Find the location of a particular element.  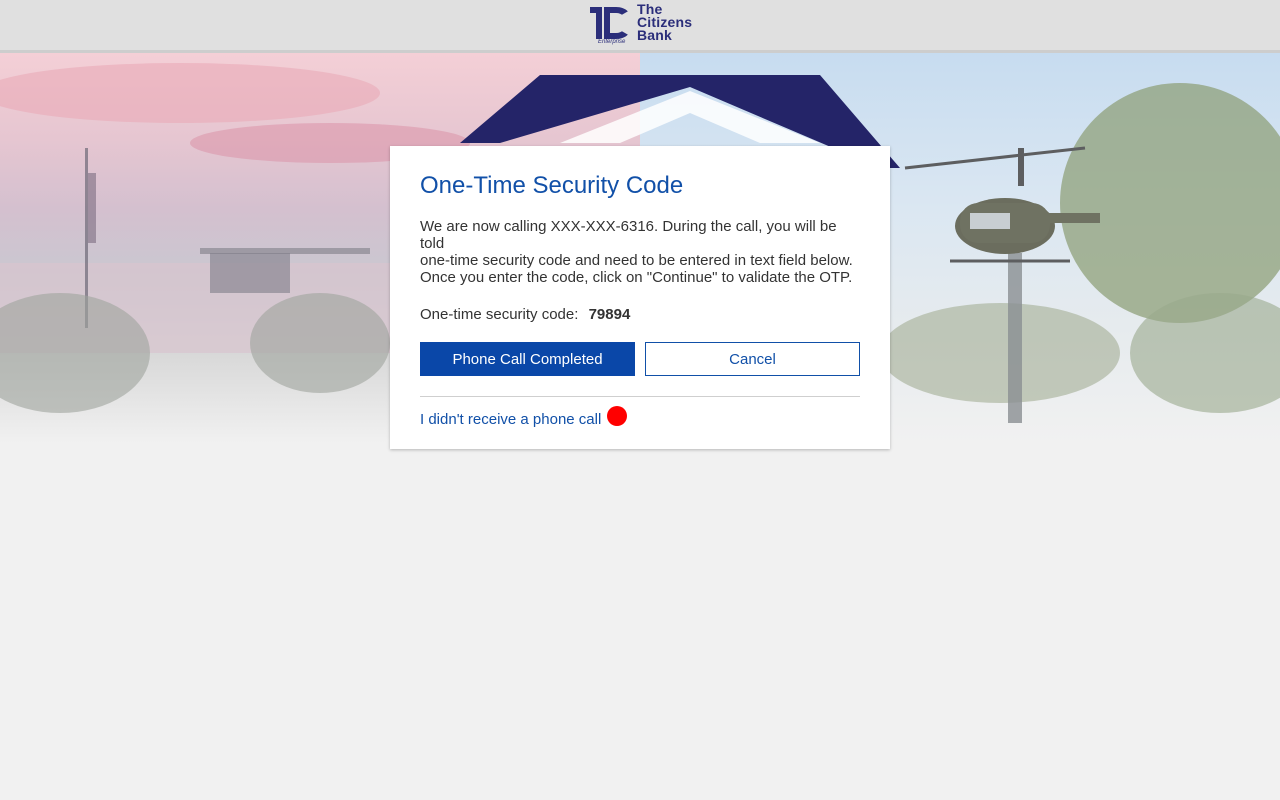

security-code-label: One-time security code: is located at coordinates (499, 314).